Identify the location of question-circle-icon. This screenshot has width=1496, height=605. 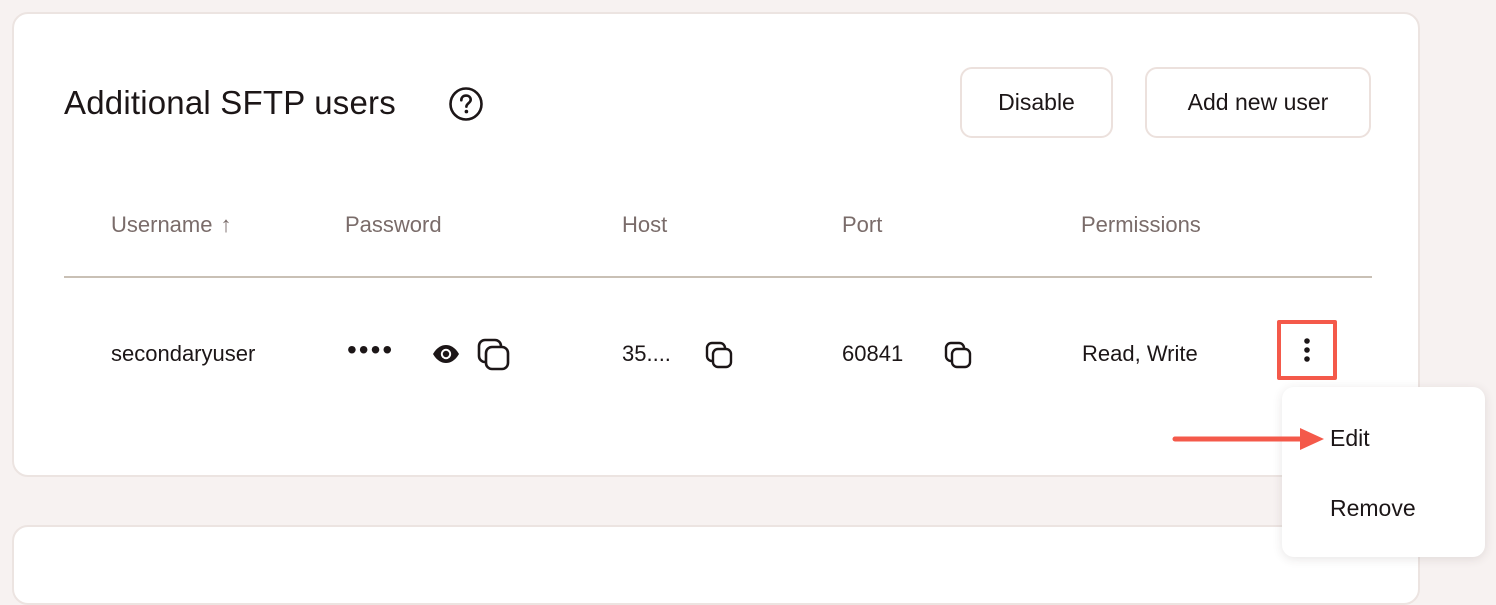
(466, 104).